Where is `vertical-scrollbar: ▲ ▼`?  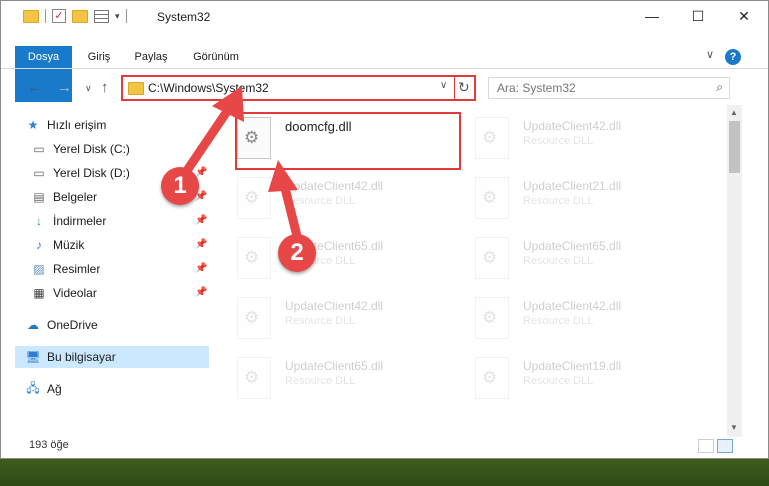
vertical-scrollbar: ▲ ▼ is located at coordinates (734, 271).